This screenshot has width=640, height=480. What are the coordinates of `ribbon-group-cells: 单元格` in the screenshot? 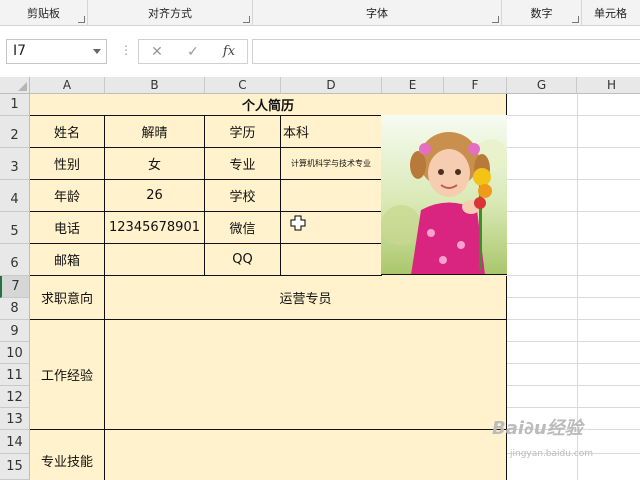 It's located at (611, 13).